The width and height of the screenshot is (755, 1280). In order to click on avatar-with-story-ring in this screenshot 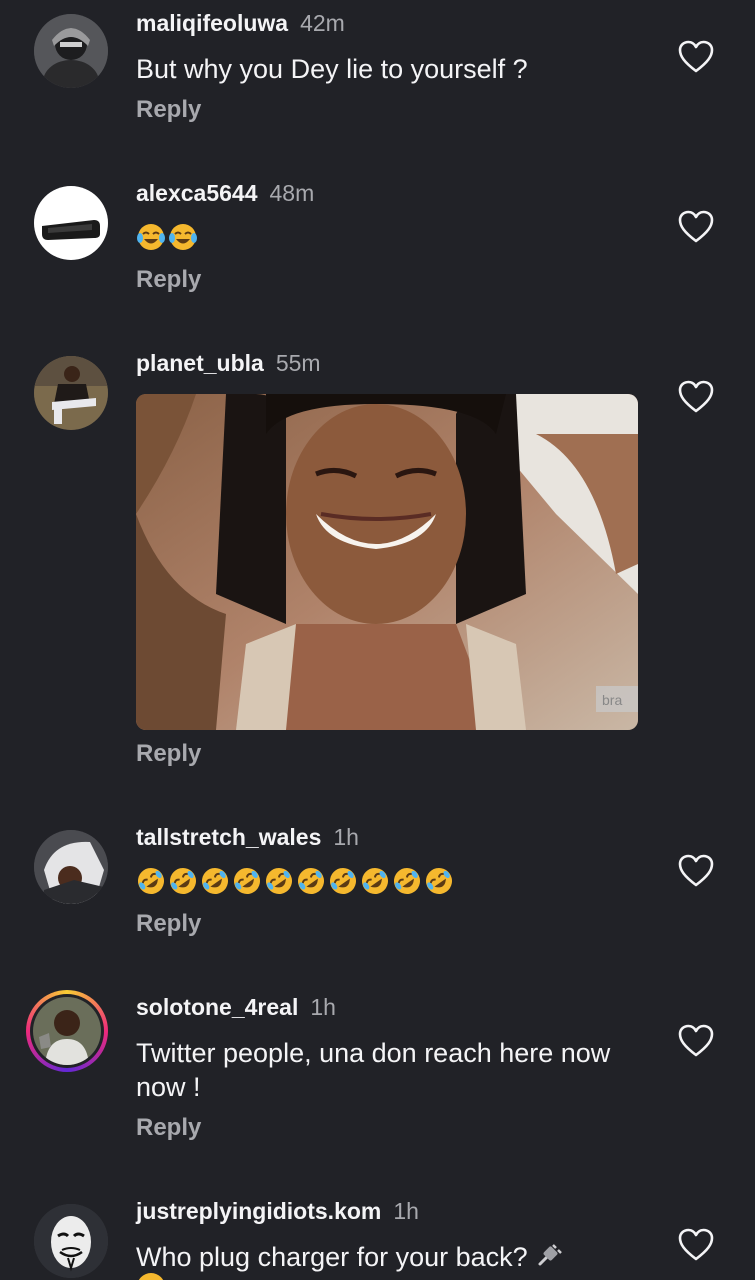, I will do `click(67, 1031)`.